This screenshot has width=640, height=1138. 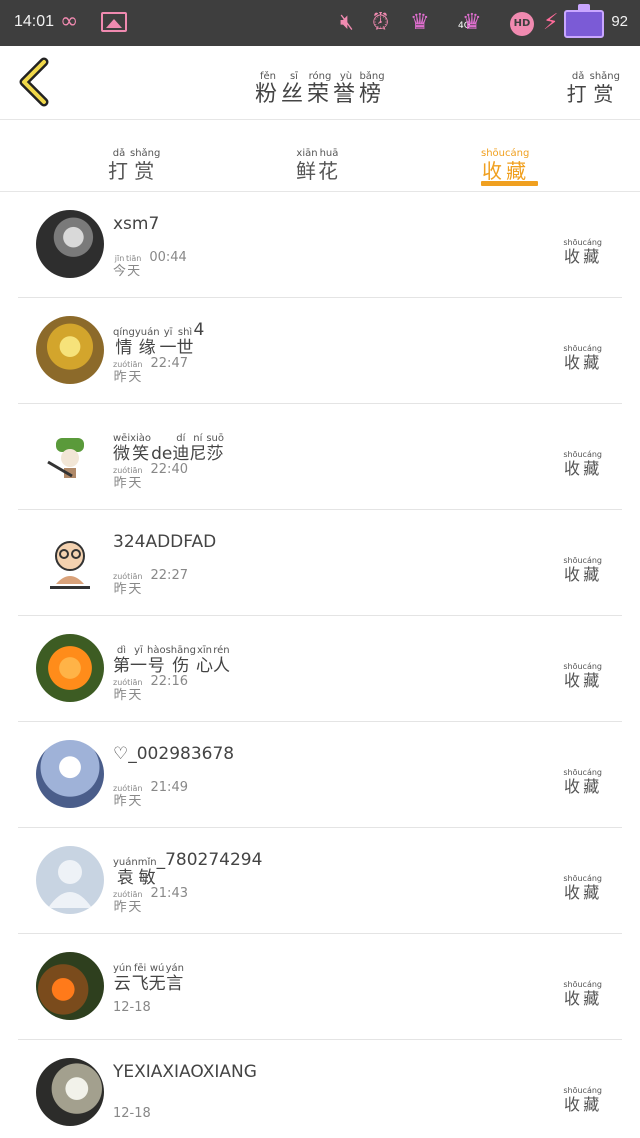 I want to click on user-name-glyph: 敏, so click(x=147, y=878).